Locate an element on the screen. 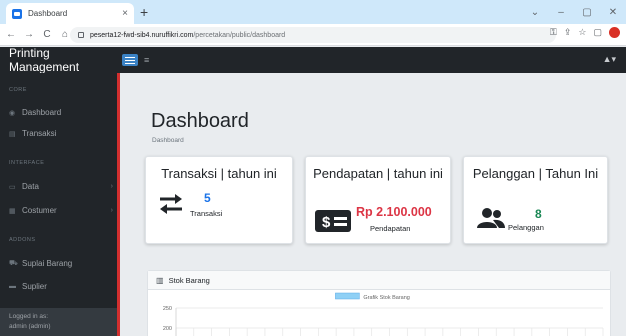 This screenshot has height=336, width=626. share-icon: ⇪ is located at coordinates (568, 32).